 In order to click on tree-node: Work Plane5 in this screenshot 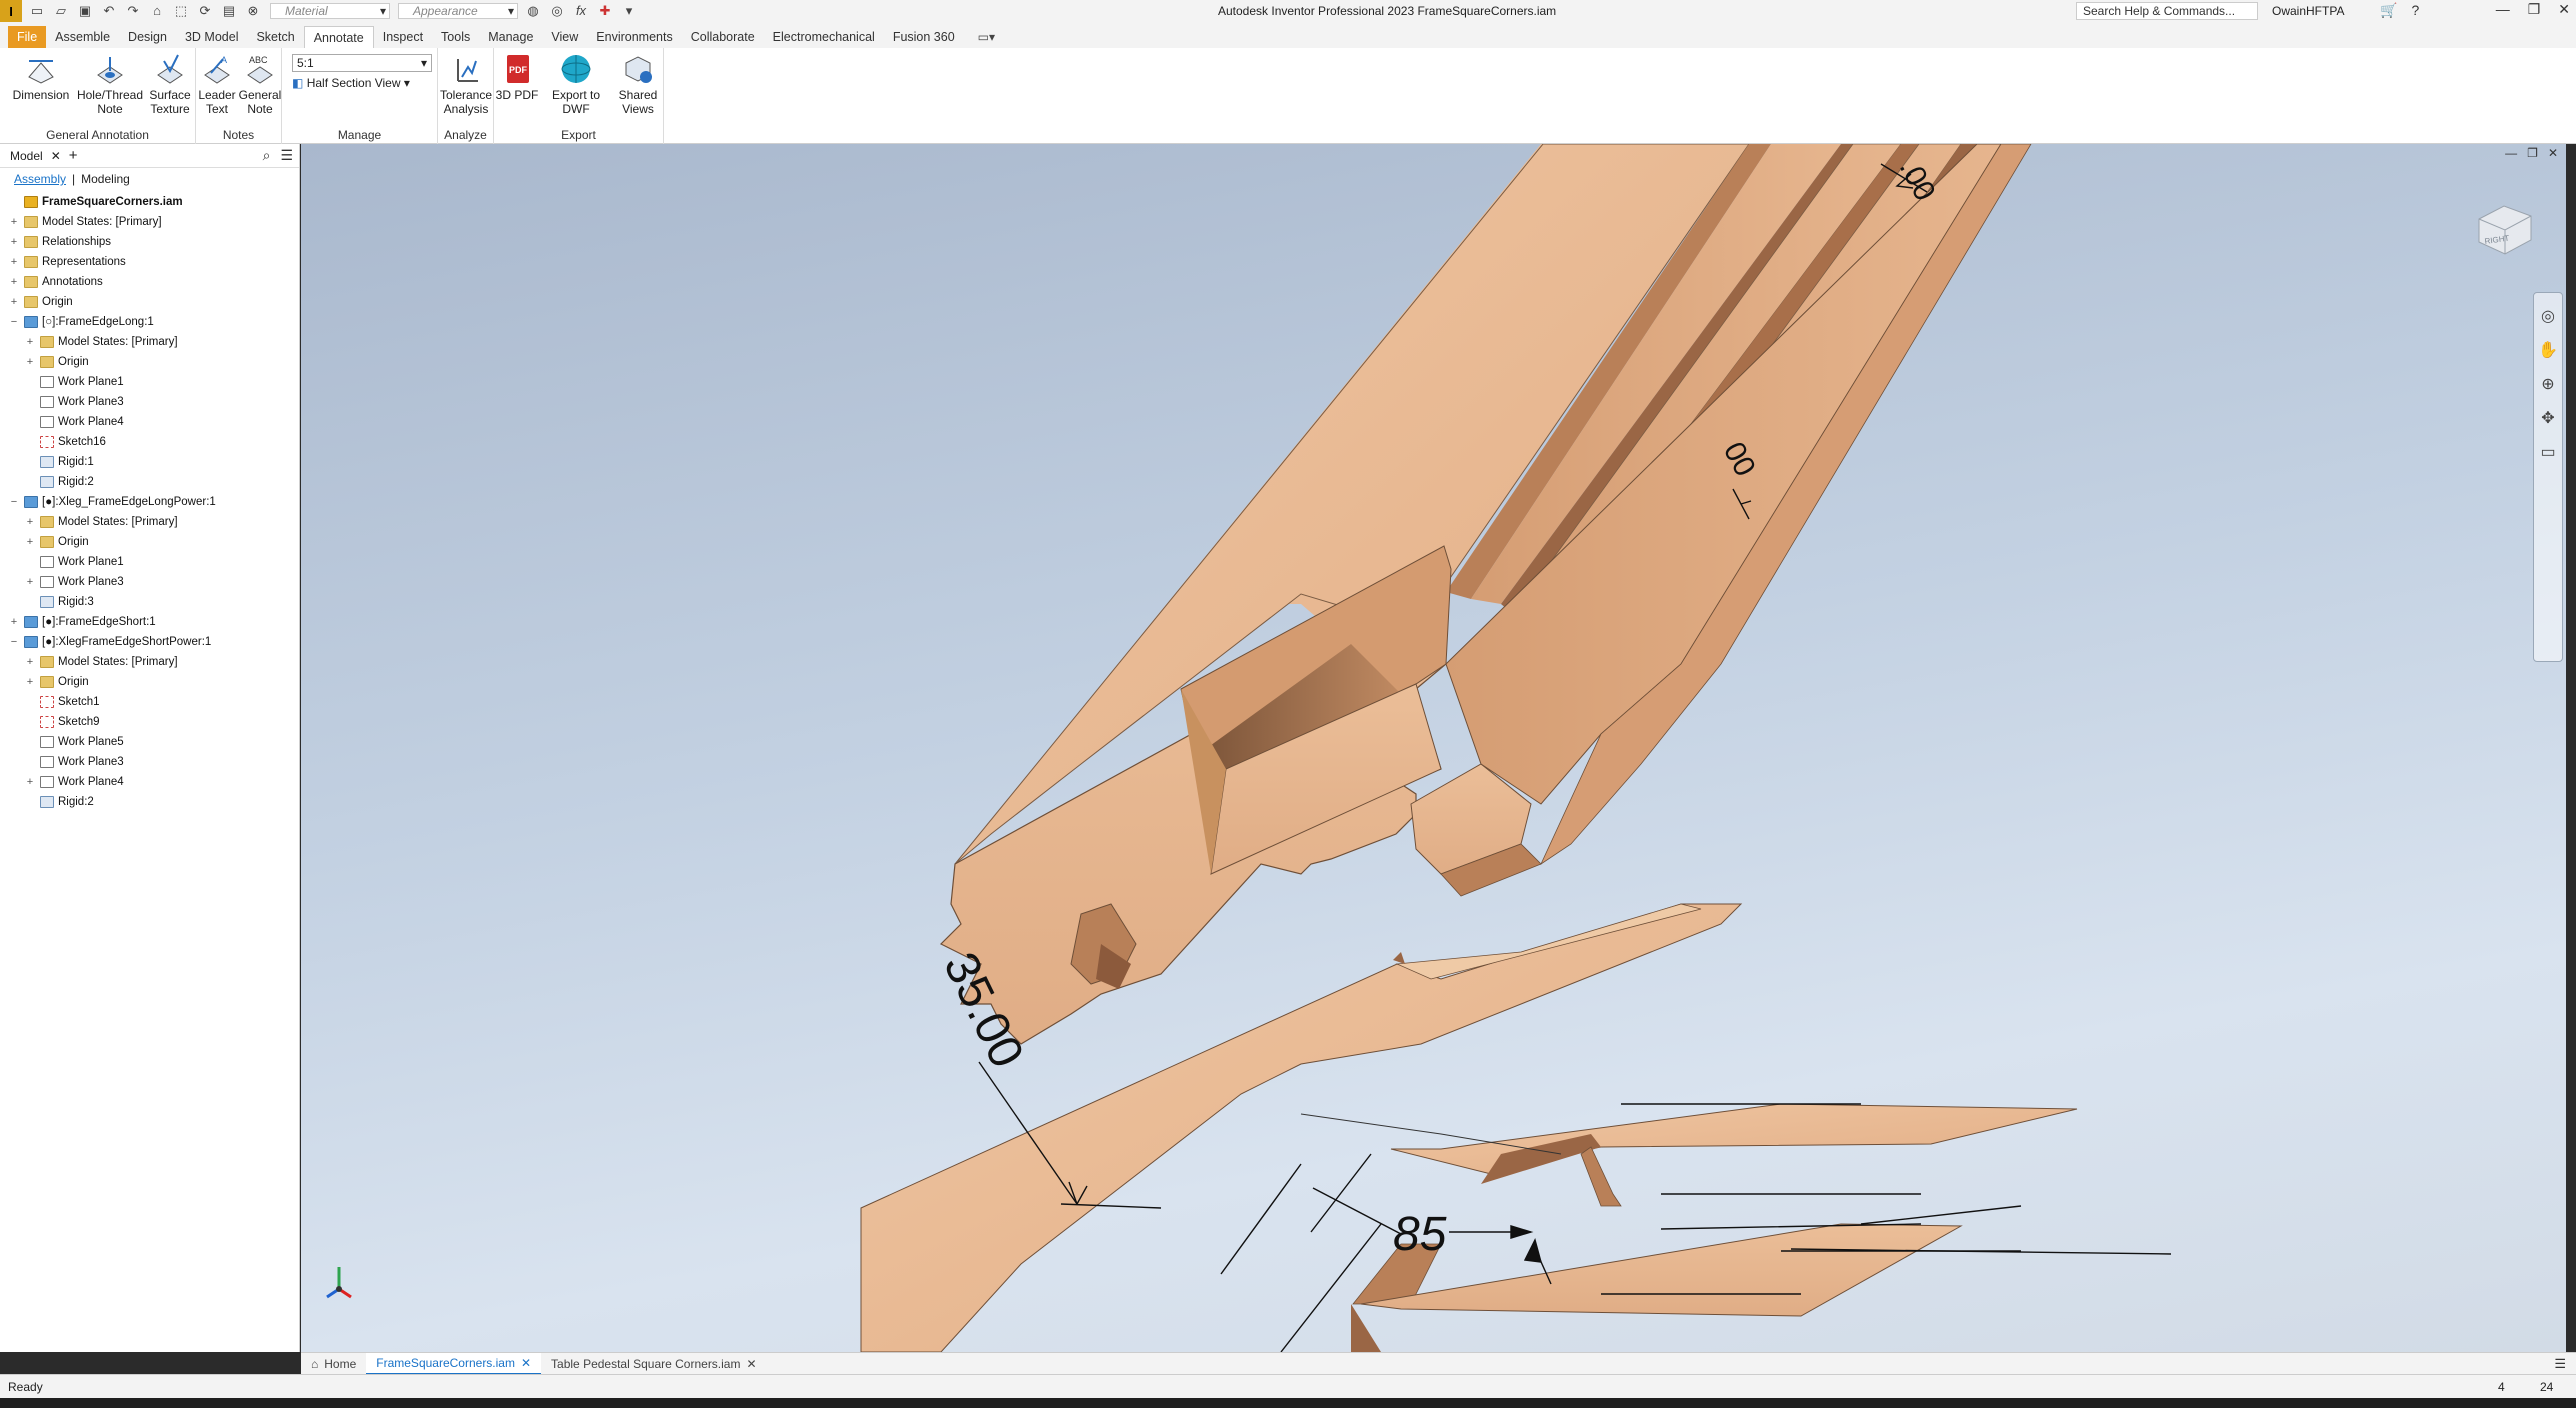, I will do `click(149, 742)`.